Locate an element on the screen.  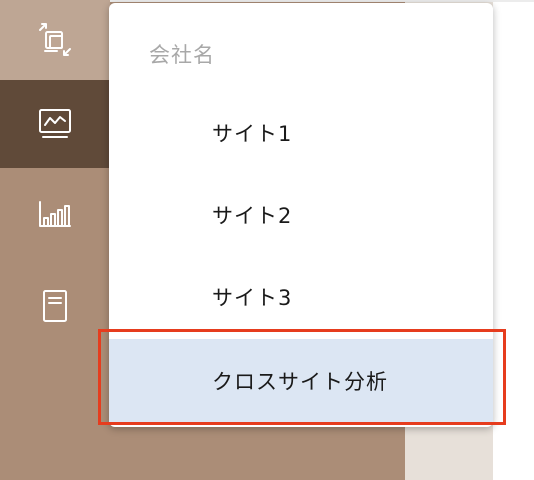
sidebar-item-reports is located at coordinates (55, 214).